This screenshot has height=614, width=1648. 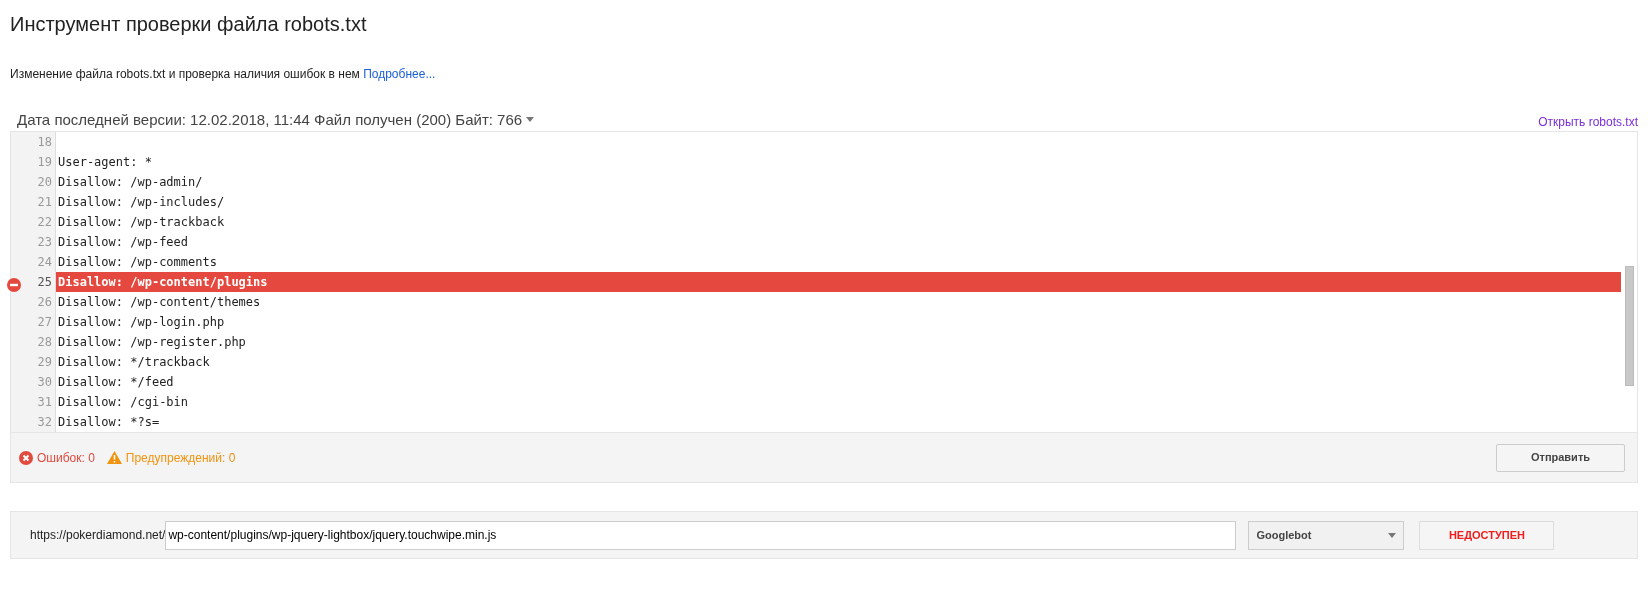 What do you see at coordinates (44, 302) in the screenshot?
I see `line-number: 26` at bounding box center [44, 302].